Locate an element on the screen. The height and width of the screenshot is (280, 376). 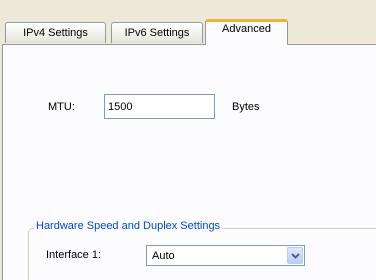
interface-speed-select: Auto is located at coordinates (225, 255).